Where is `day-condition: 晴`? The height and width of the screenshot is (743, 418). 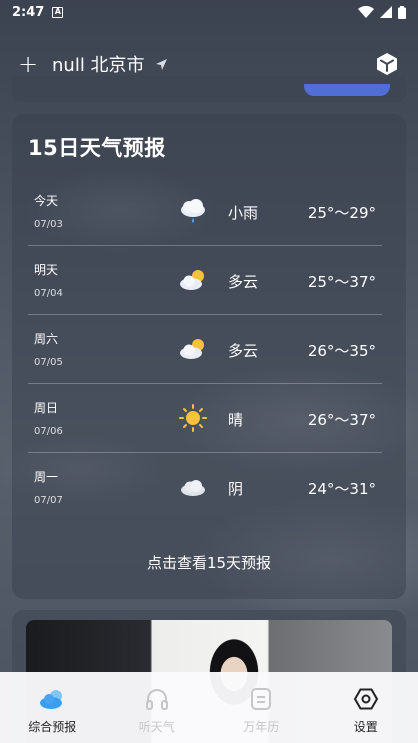 day-condition: 晴 is located at coordinates (236, 420).